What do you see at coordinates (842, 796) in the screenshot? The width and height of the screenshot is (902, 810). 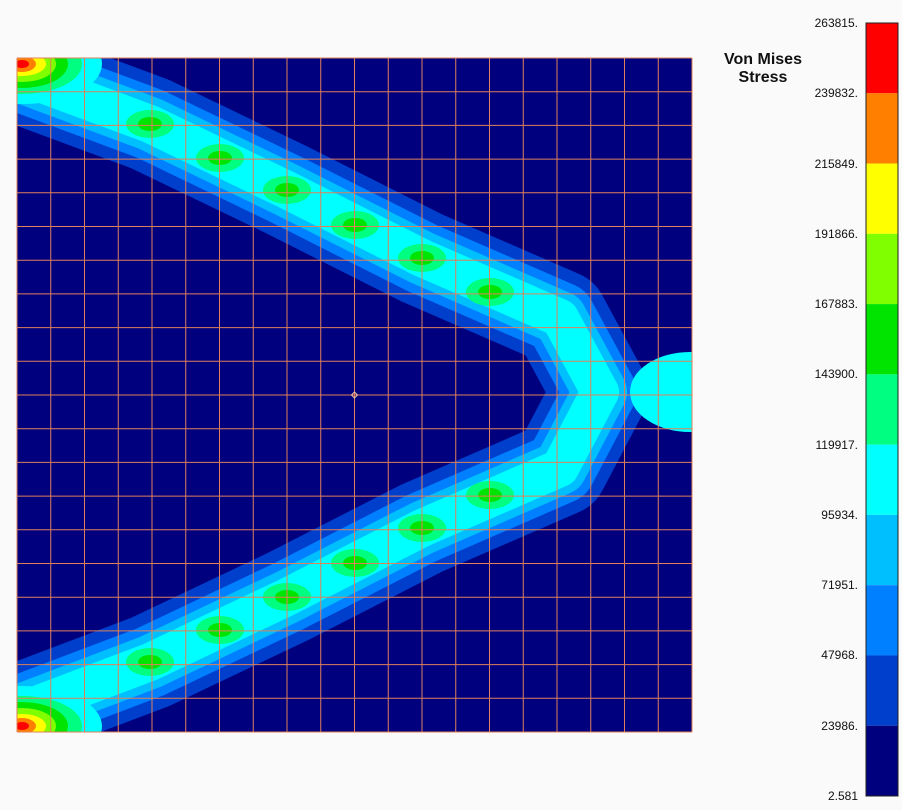 I see `legend-label: 2.581` at bounding box center [842, 796].